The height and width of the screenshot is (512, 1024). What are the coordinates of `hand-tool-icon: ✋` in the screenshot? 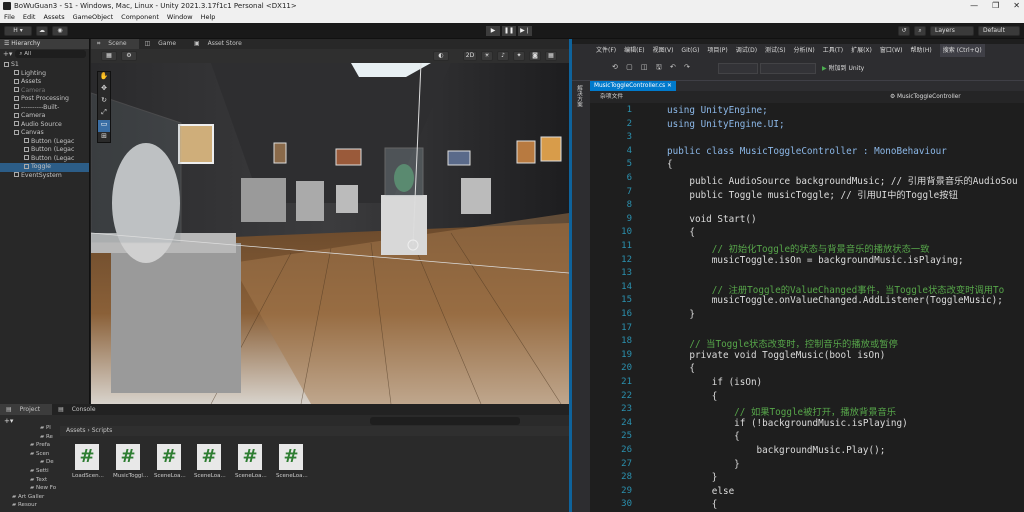 It's located at (104, 78).